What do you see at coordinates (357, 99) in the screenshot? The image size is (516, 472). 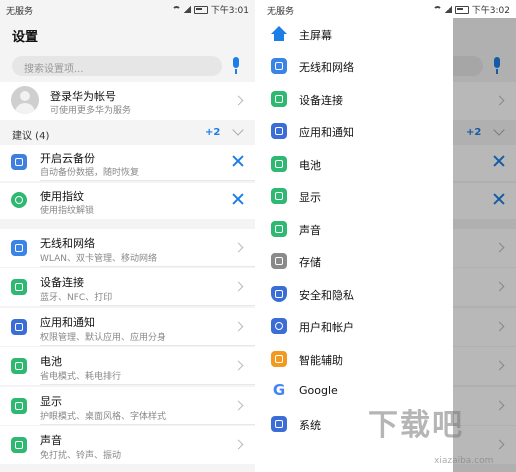 I see `drawer-item-device-connect: 设备连接` at bounding box center [357, 99].